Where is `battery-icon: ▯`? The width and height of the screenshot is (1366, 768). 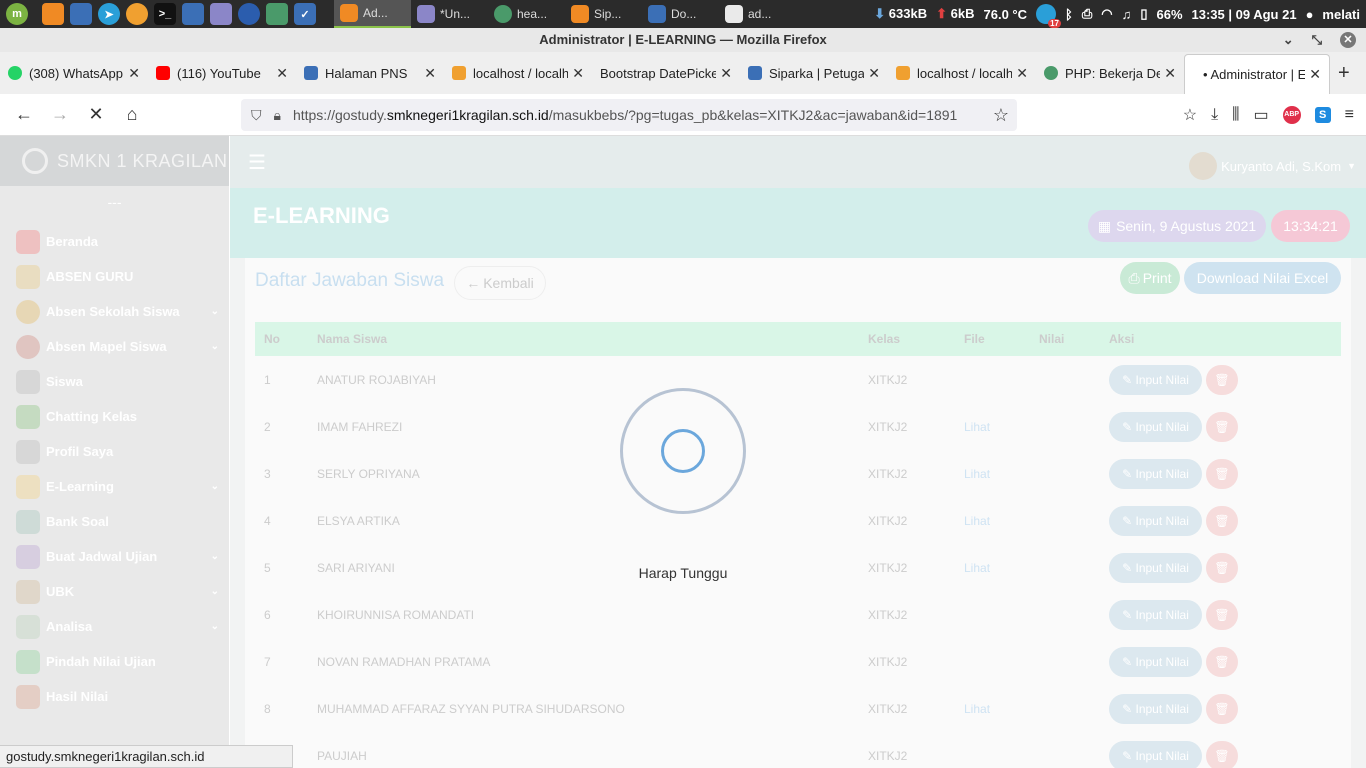 battery-icon: ▯ is located at coordinates (1143, 14).